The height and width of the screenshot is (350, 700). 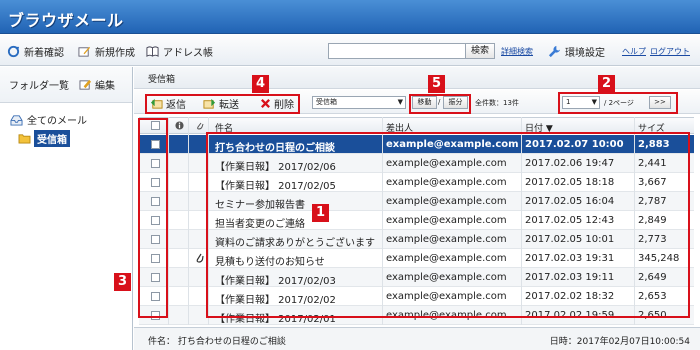 I want to click on callout-badge-4: 4, so click(x=260, y=84).